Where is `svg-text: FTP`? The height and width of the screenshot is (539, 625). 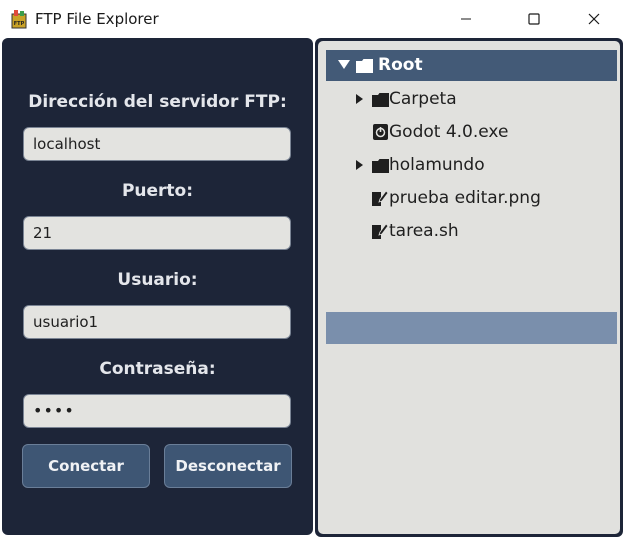 svg-text: FTP is located at coordinates (19, 24).